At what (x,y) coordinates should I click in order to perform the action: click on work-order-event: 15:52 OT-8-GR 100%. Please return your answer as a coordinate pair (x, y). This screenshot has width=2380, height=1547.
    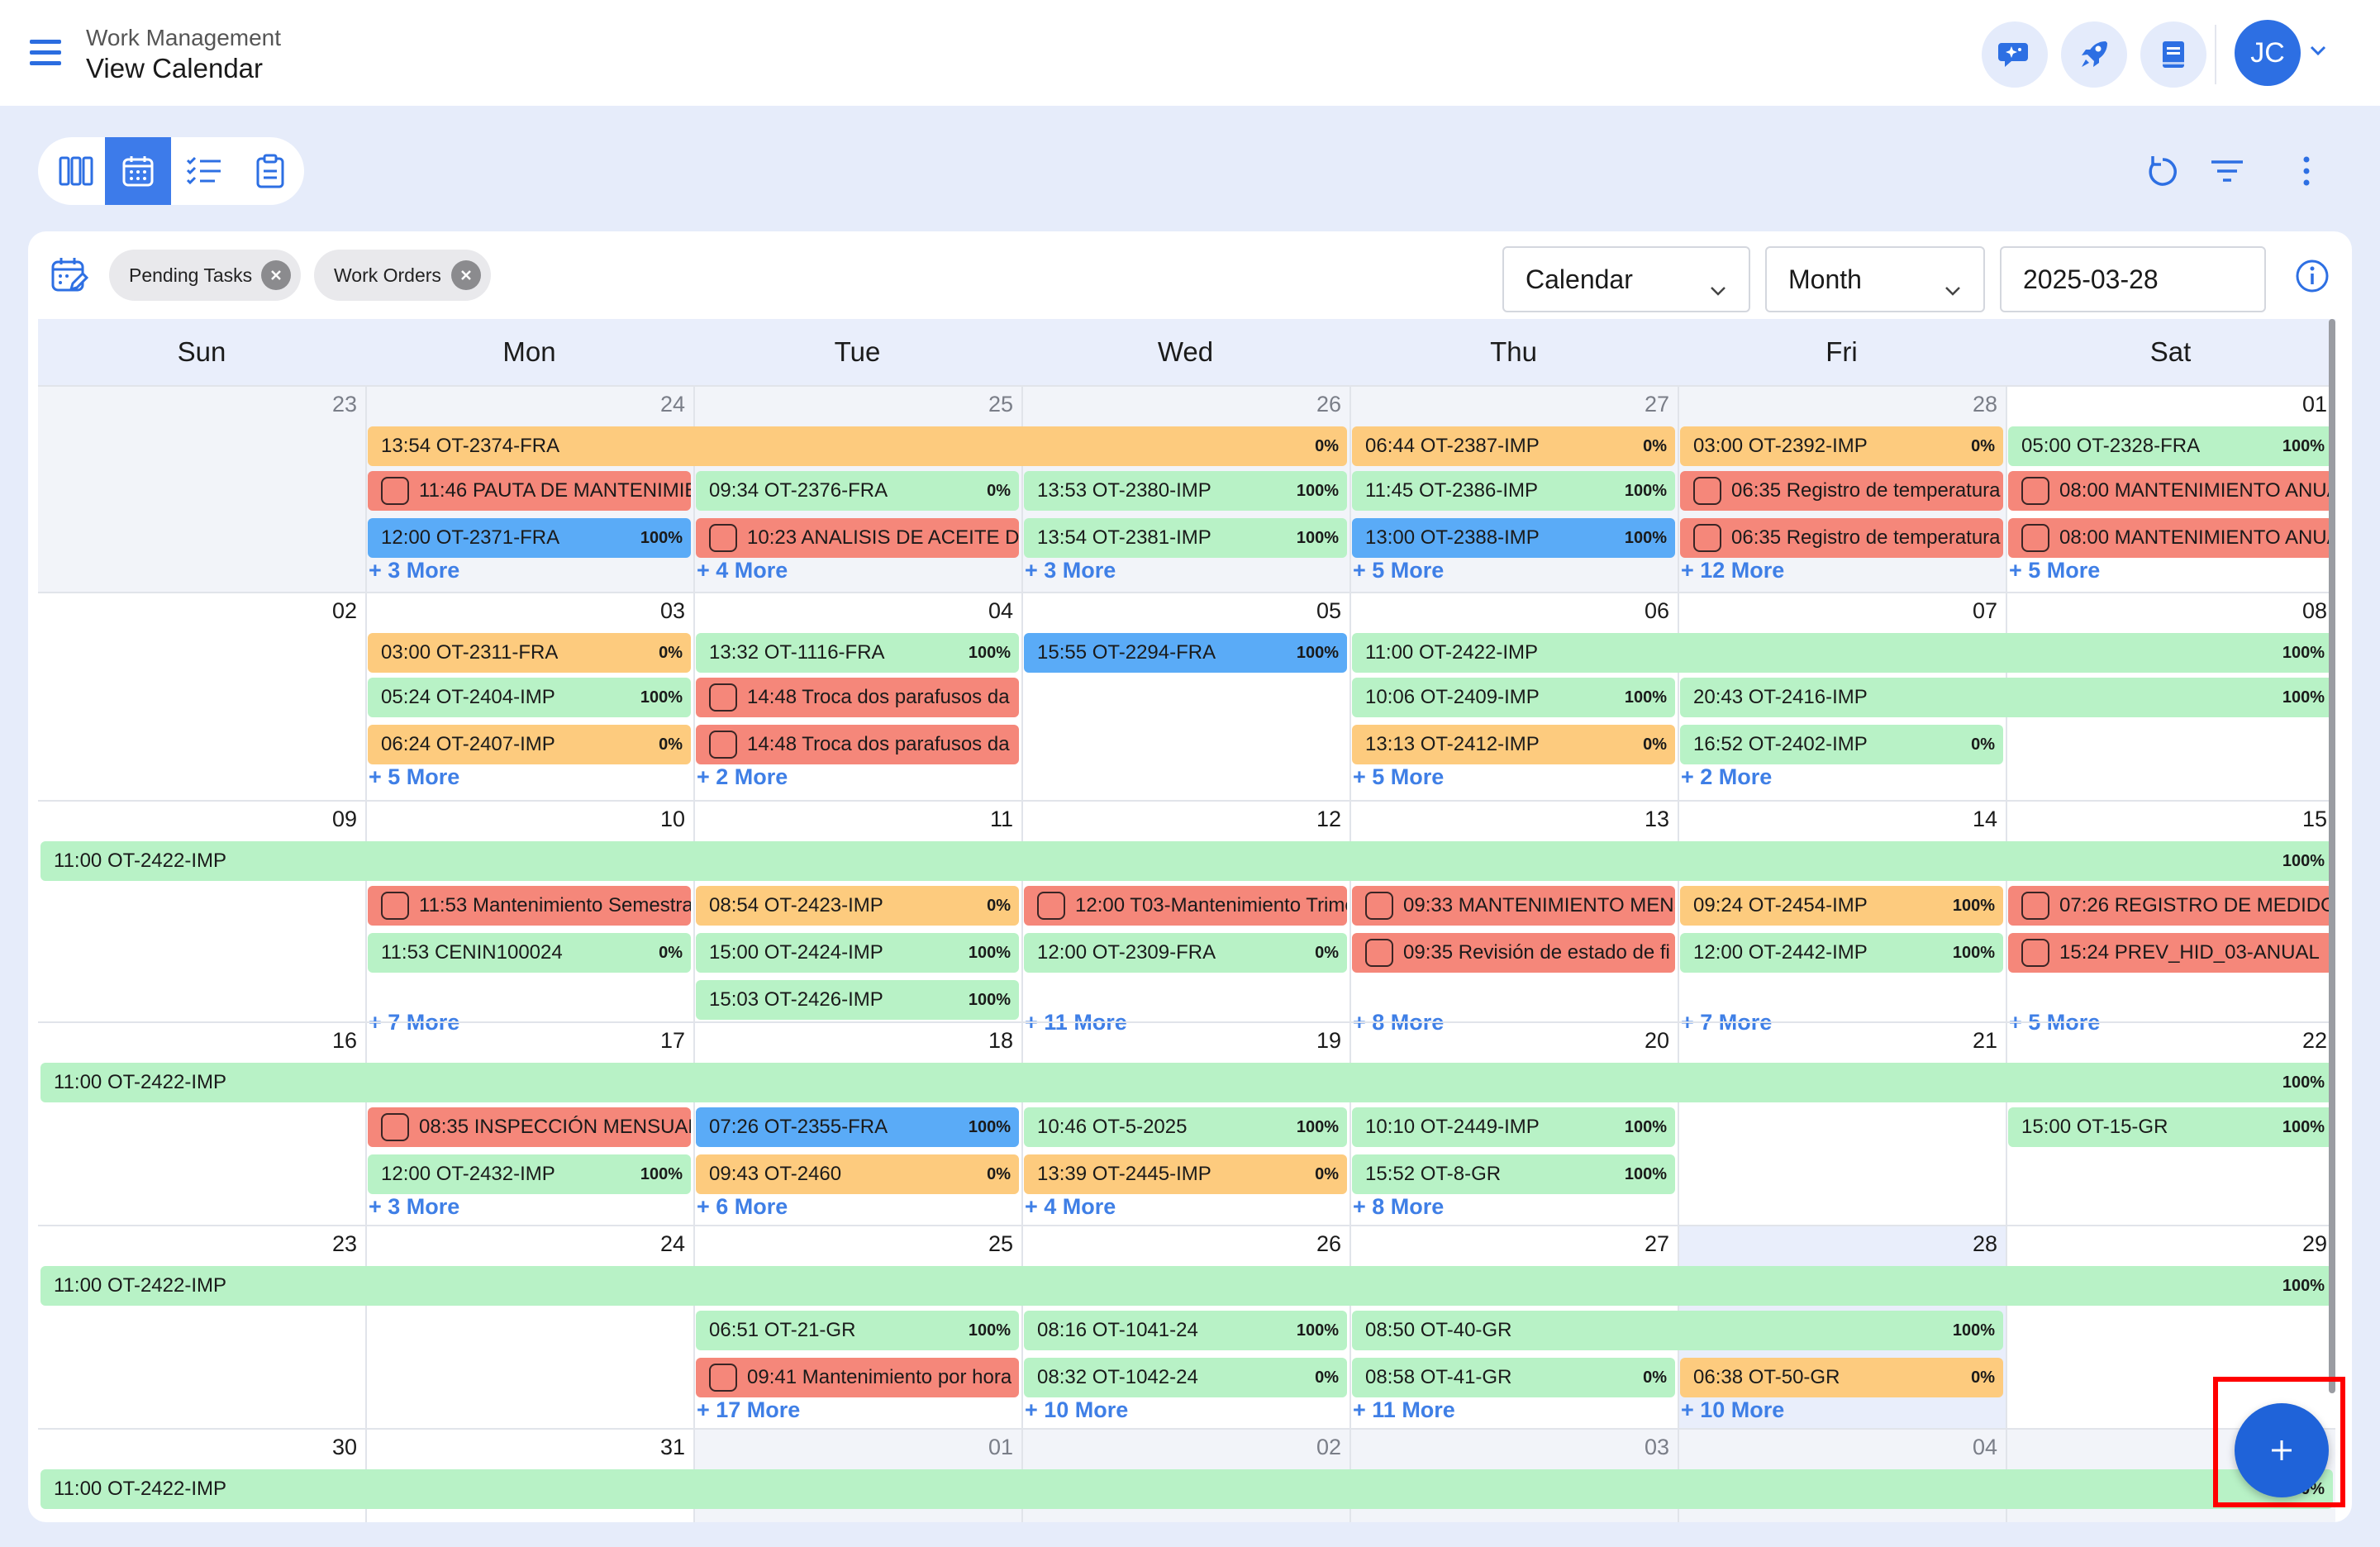
    Looking at the image, I should click on (1513, 1174).